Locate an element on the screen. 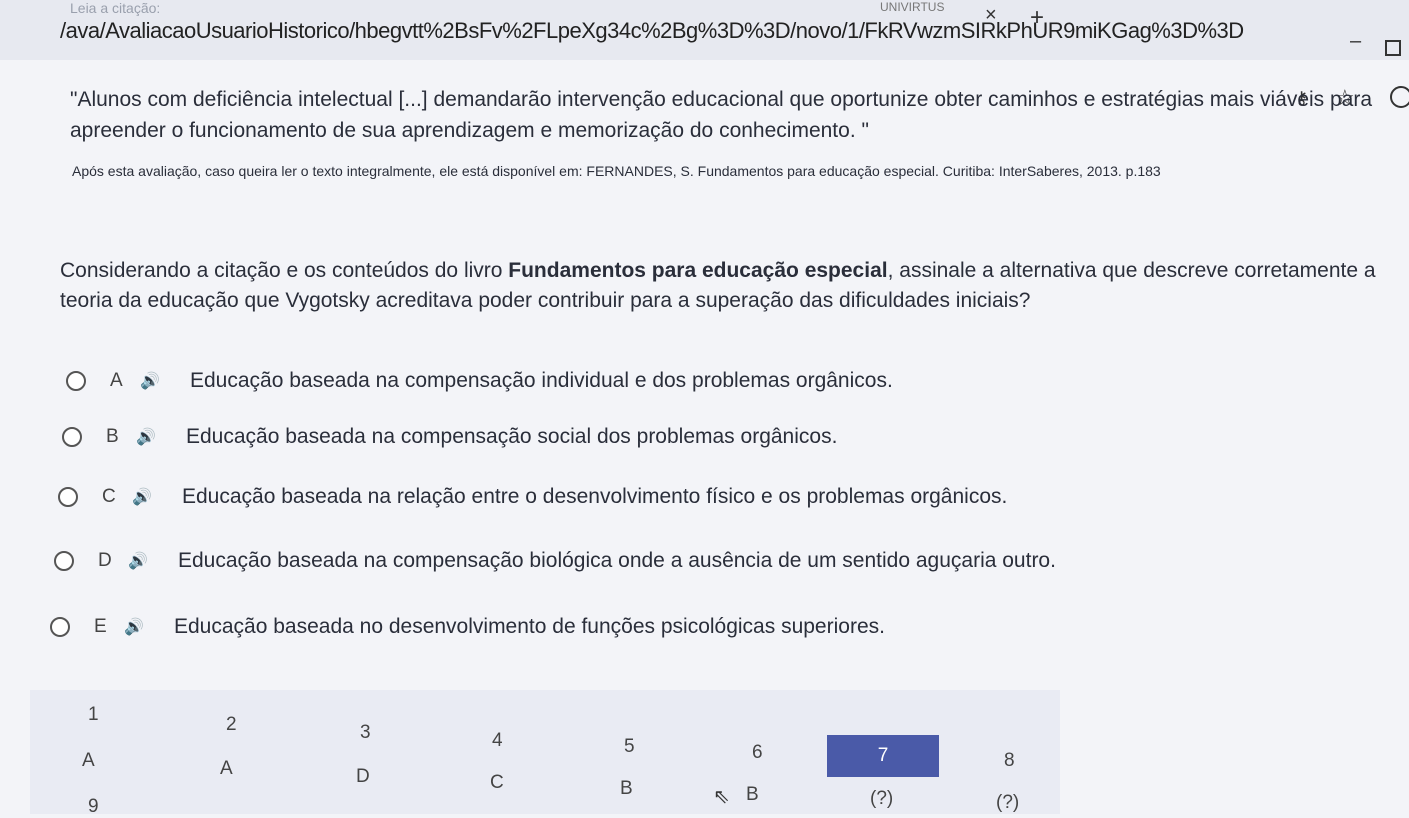 Image resolution: width=1409 pixels, height=818 pixels. nav-number: 9 is located at coordinates (93, 807).